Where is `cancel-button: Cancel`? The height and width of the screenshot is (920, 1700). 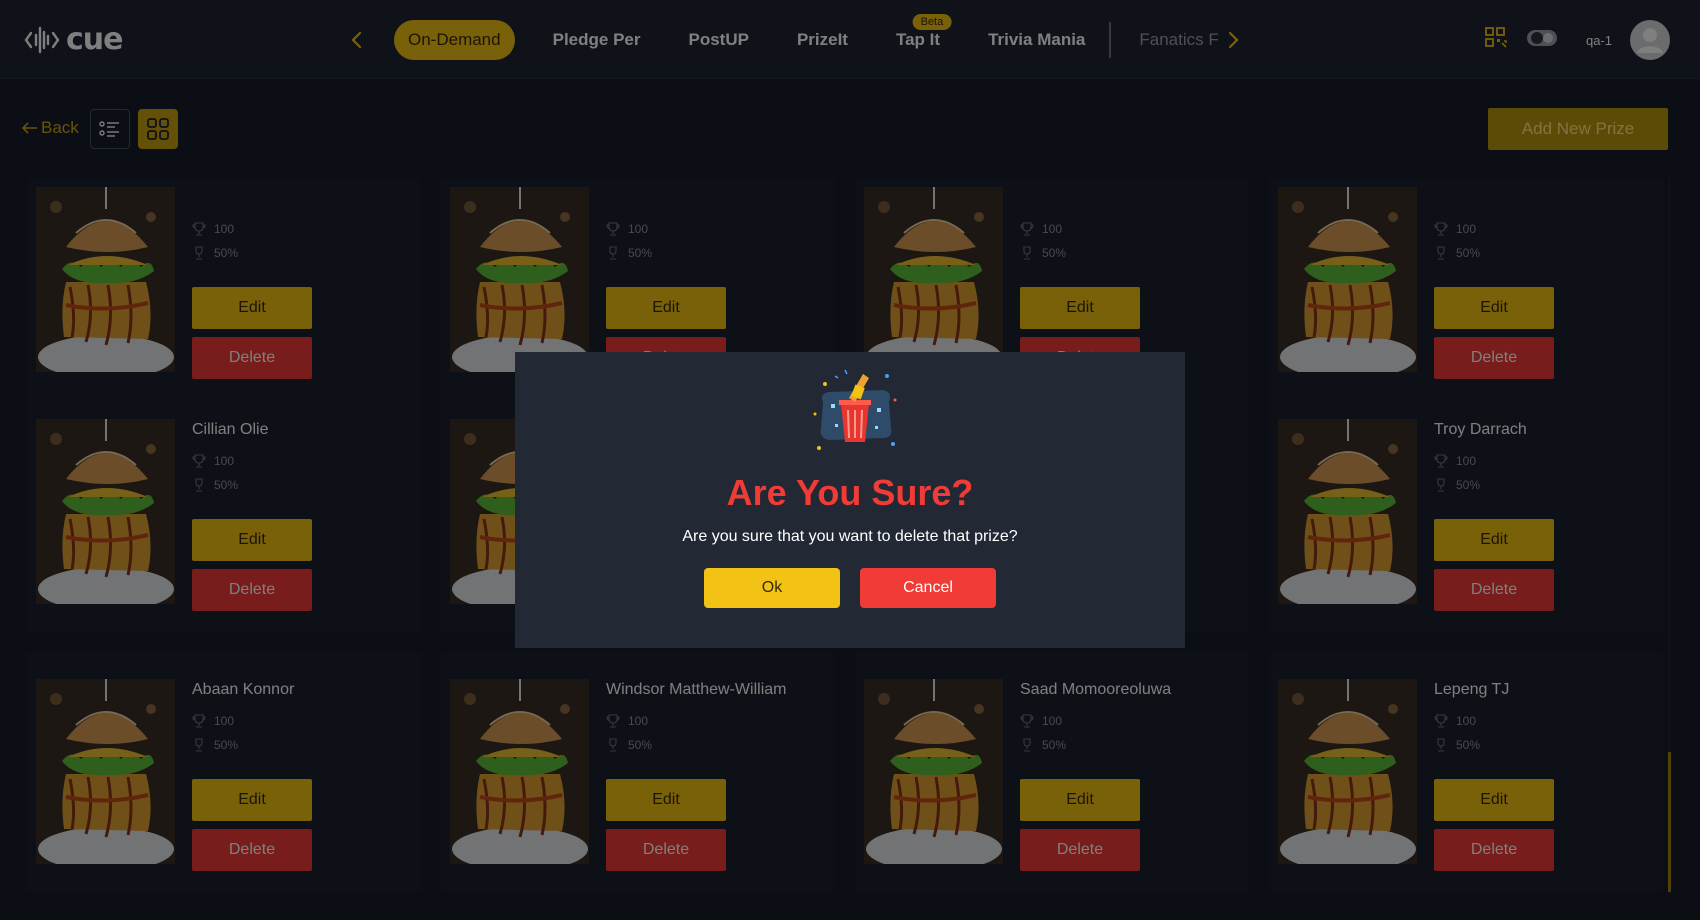 cancel-button: Cancel is located at coordinates (928, 588).